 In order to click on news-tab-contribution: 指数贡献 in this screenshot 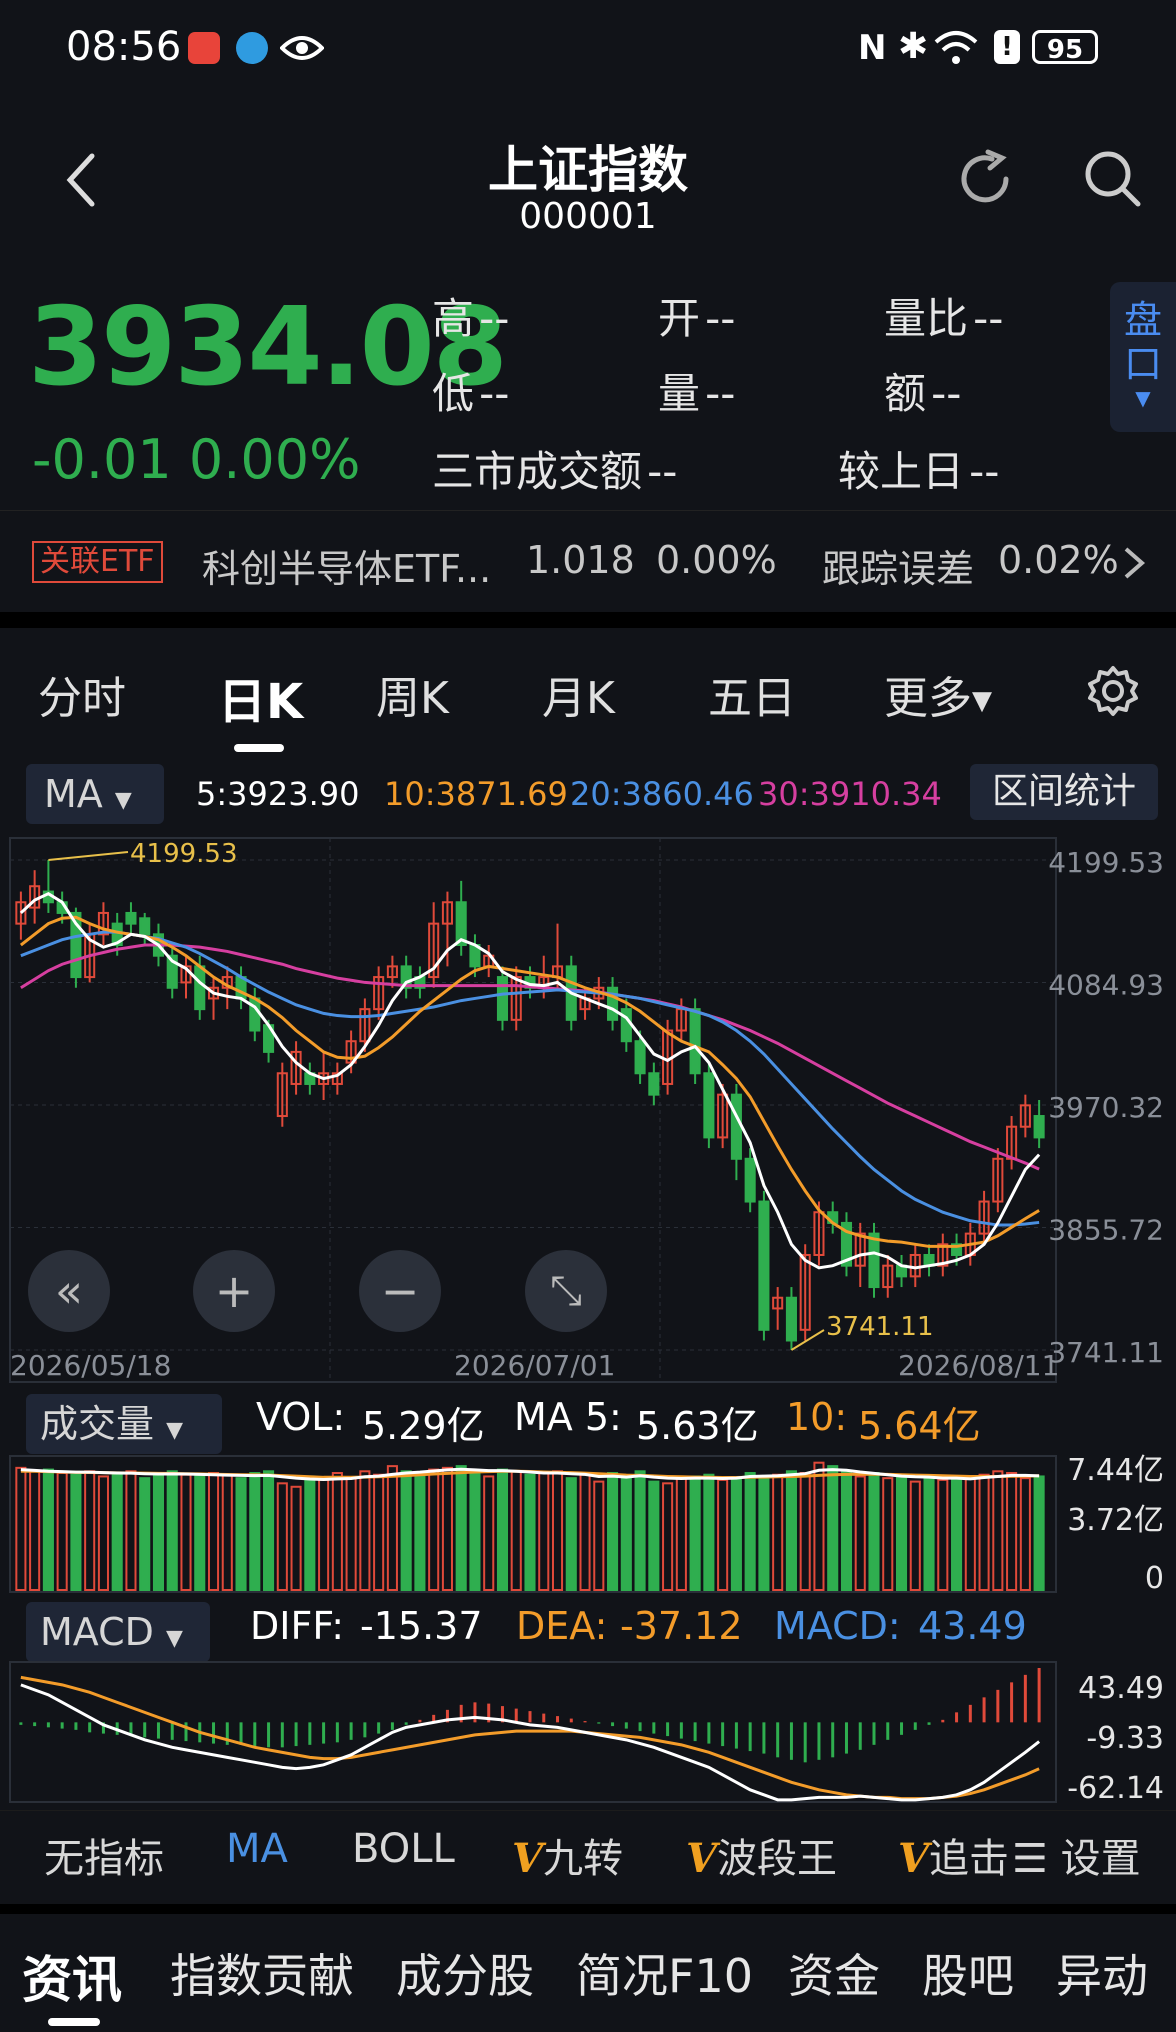, I will do `click(262, 1973)`.